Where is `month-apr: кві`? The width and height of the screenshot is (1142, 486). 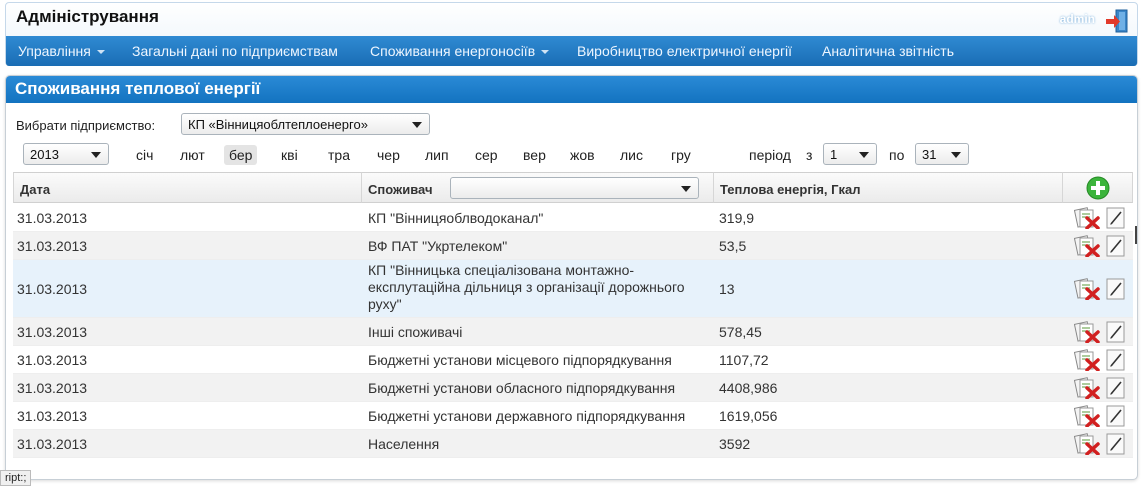
month-apr: кві is located at coordinates (289, 155).